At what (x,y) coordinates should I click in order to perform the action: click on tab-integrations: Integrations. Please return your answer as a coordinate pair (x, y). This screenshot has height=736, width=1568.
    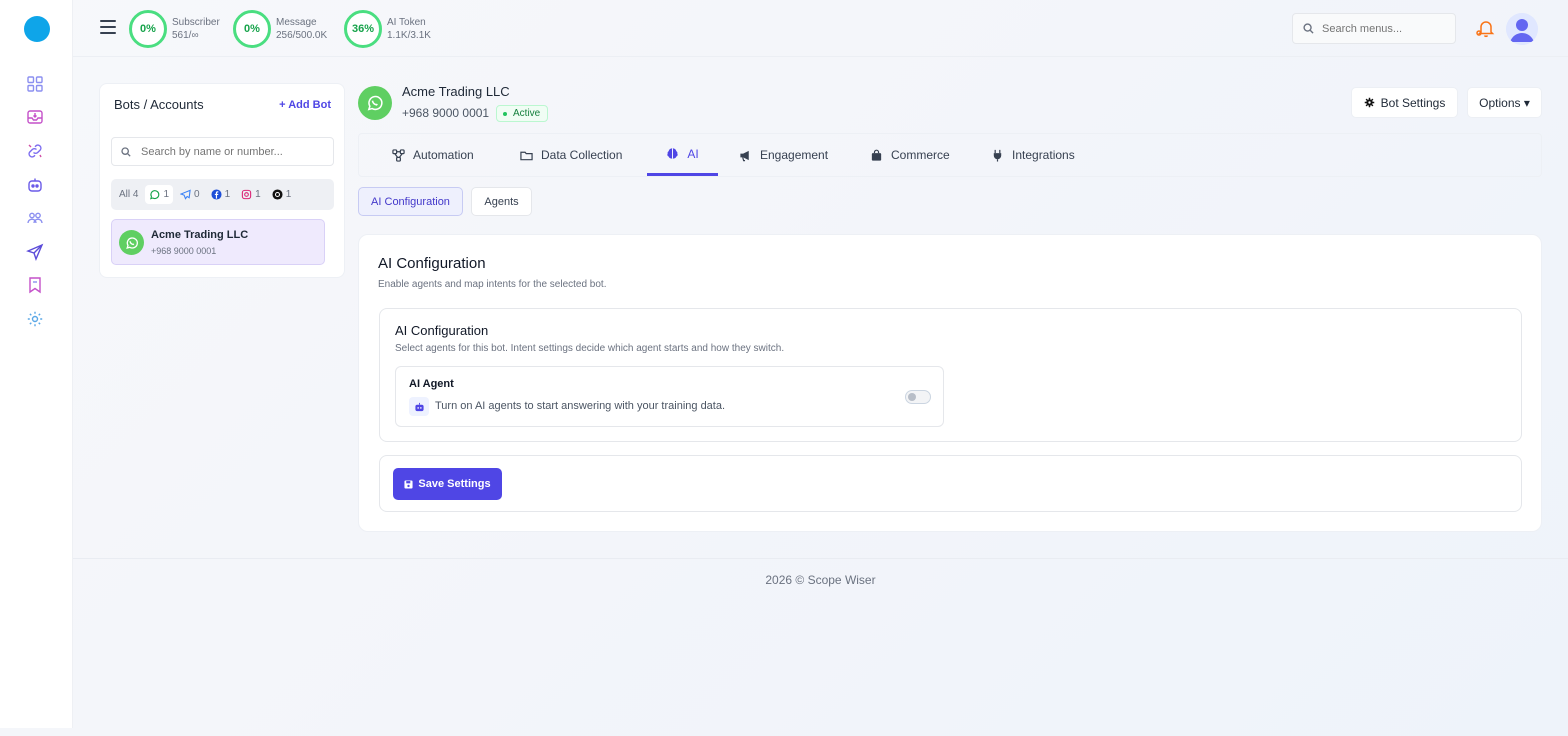
    Looking at the image, I should click on (1033, 155).